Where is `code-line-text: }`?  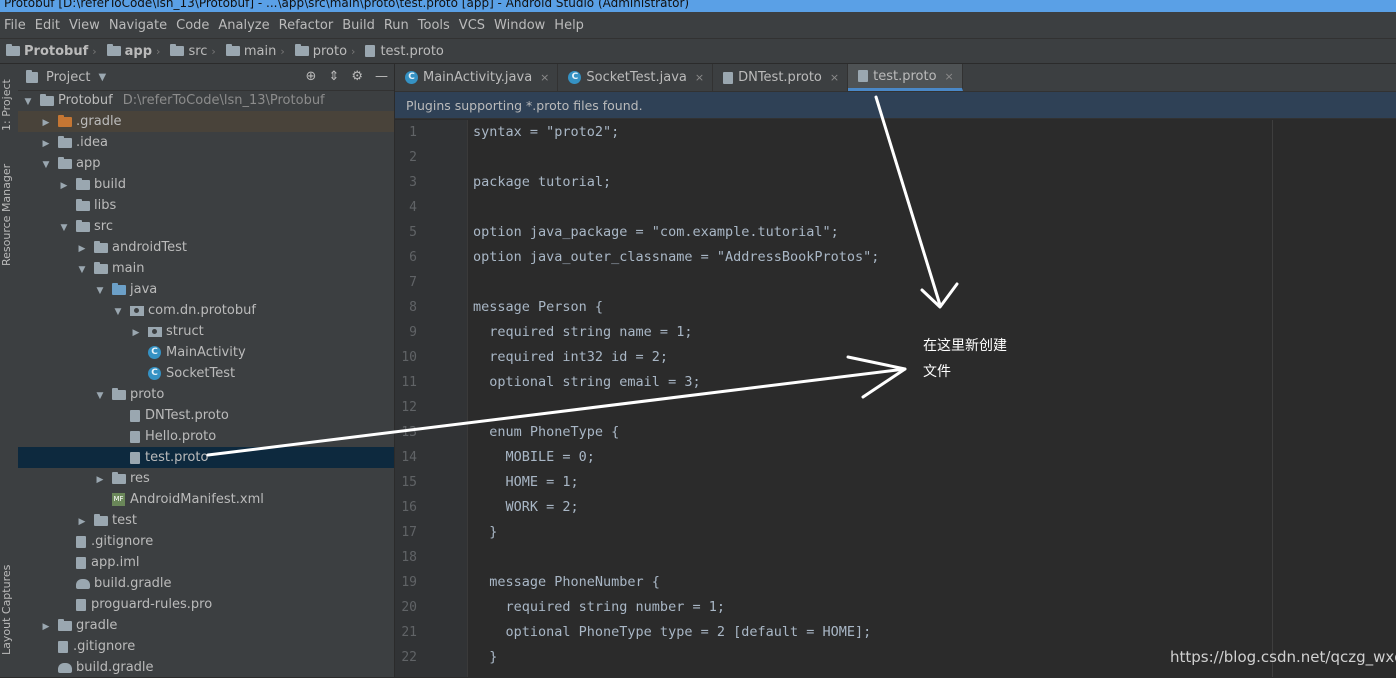
code-line-text: } is located at coordinates (485, 657).